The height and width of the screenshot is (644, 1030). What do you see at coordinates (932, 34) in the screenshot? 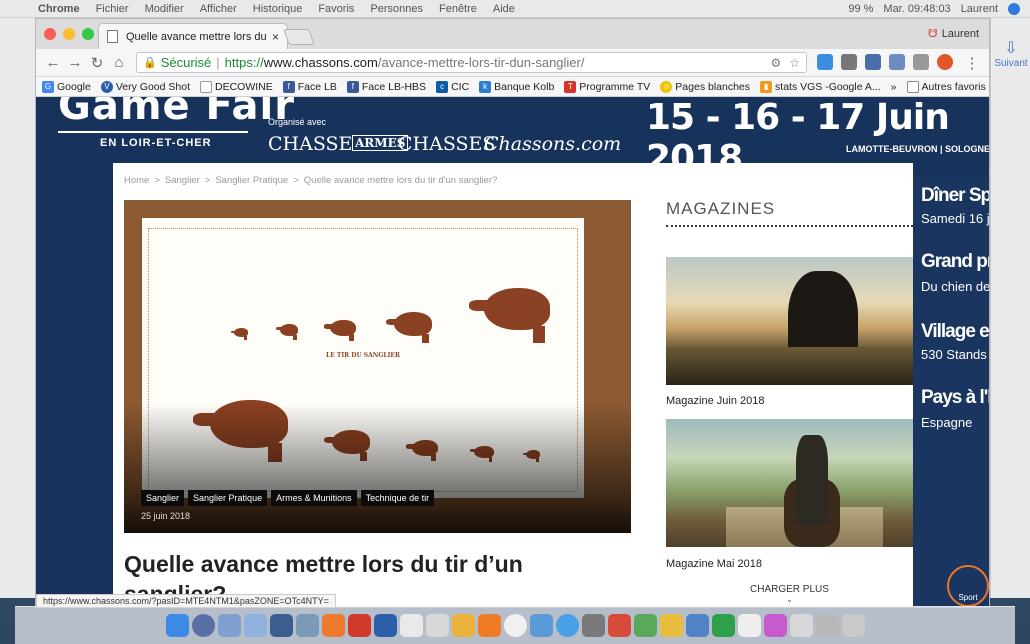
I see `profile-icon: ☋` at bounding box center [932, 34].